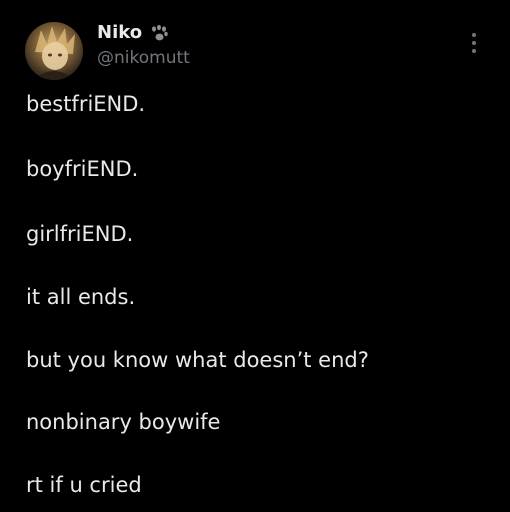 The width and height of the screenshot is (510, 512). What do you see at coordinates (197, 360) in the screenshot?
I see `tweet-line: but you know what doesn’t end?` at bounding box center [197, 360].